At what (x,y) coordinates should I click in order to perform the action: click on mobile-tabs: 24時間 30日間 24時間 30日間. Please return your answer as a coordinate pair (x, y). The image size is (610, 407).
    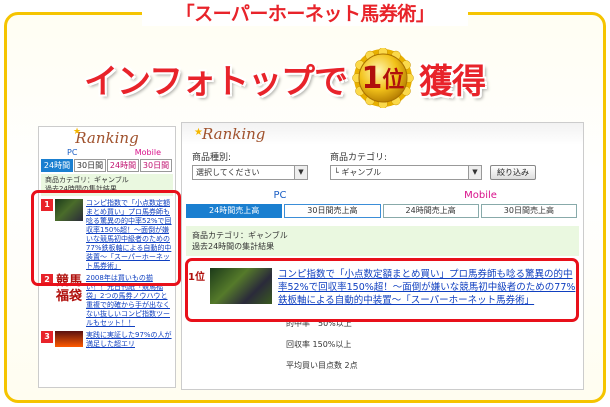
    Looking at the image, I should click on (107, 165).